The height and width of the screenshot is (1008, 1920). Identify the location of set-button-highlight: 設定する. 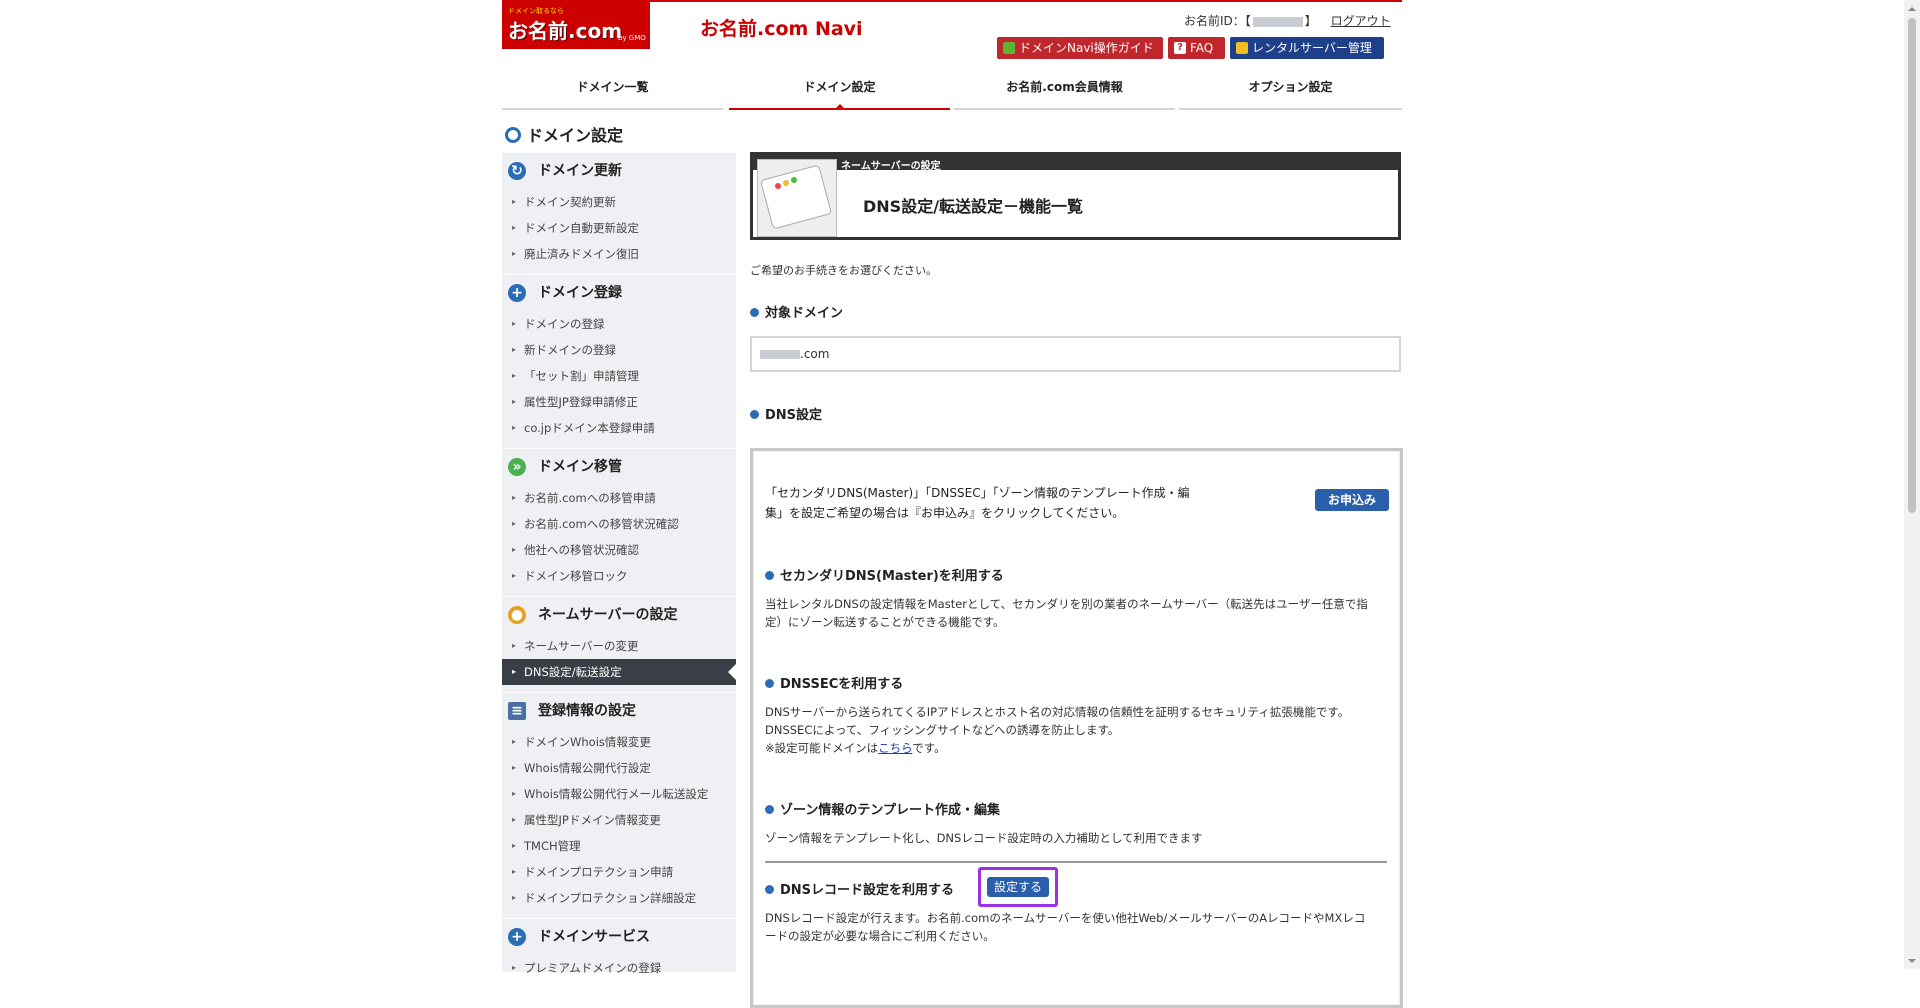
(1018, 887).